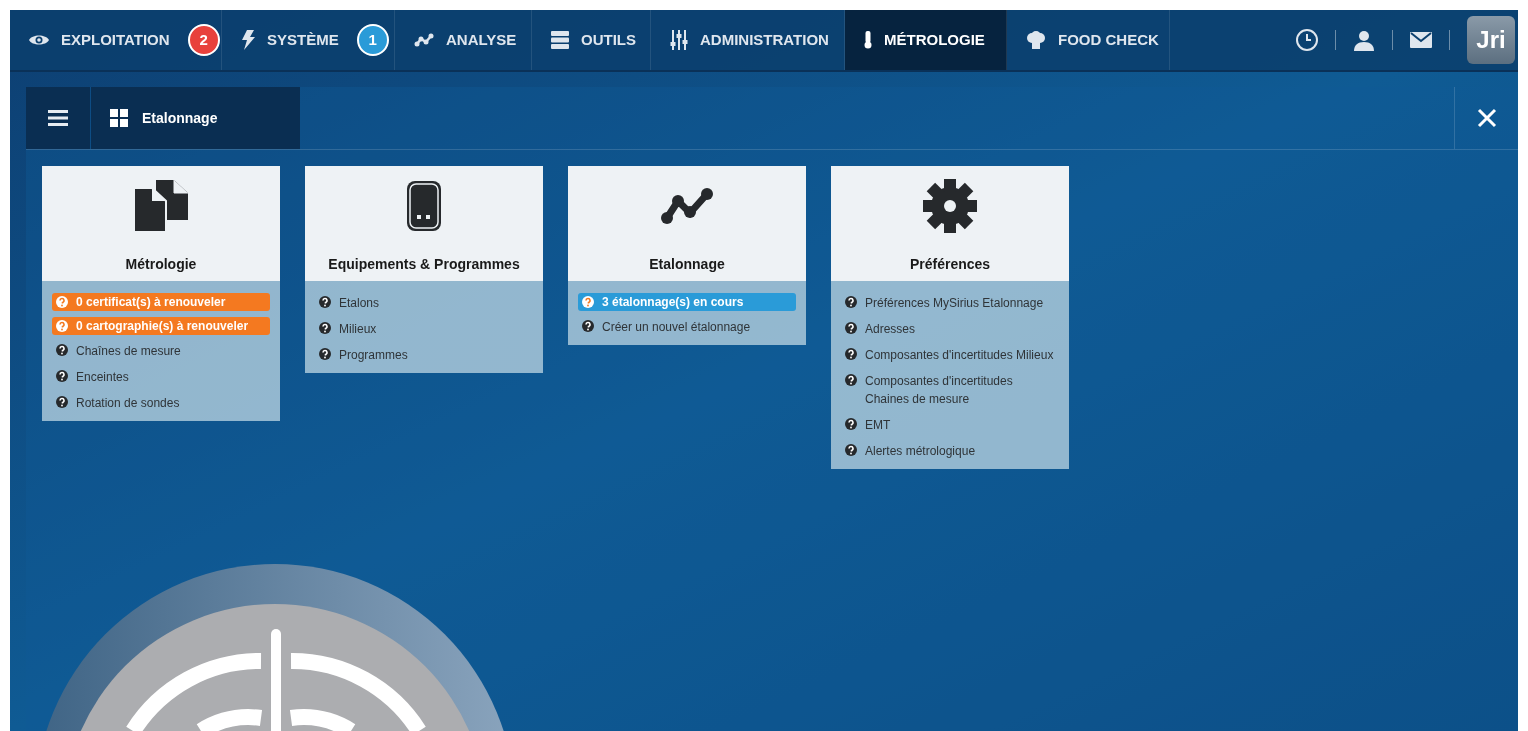  I want to click on menu-link: Enceintes, so click(161, 377).